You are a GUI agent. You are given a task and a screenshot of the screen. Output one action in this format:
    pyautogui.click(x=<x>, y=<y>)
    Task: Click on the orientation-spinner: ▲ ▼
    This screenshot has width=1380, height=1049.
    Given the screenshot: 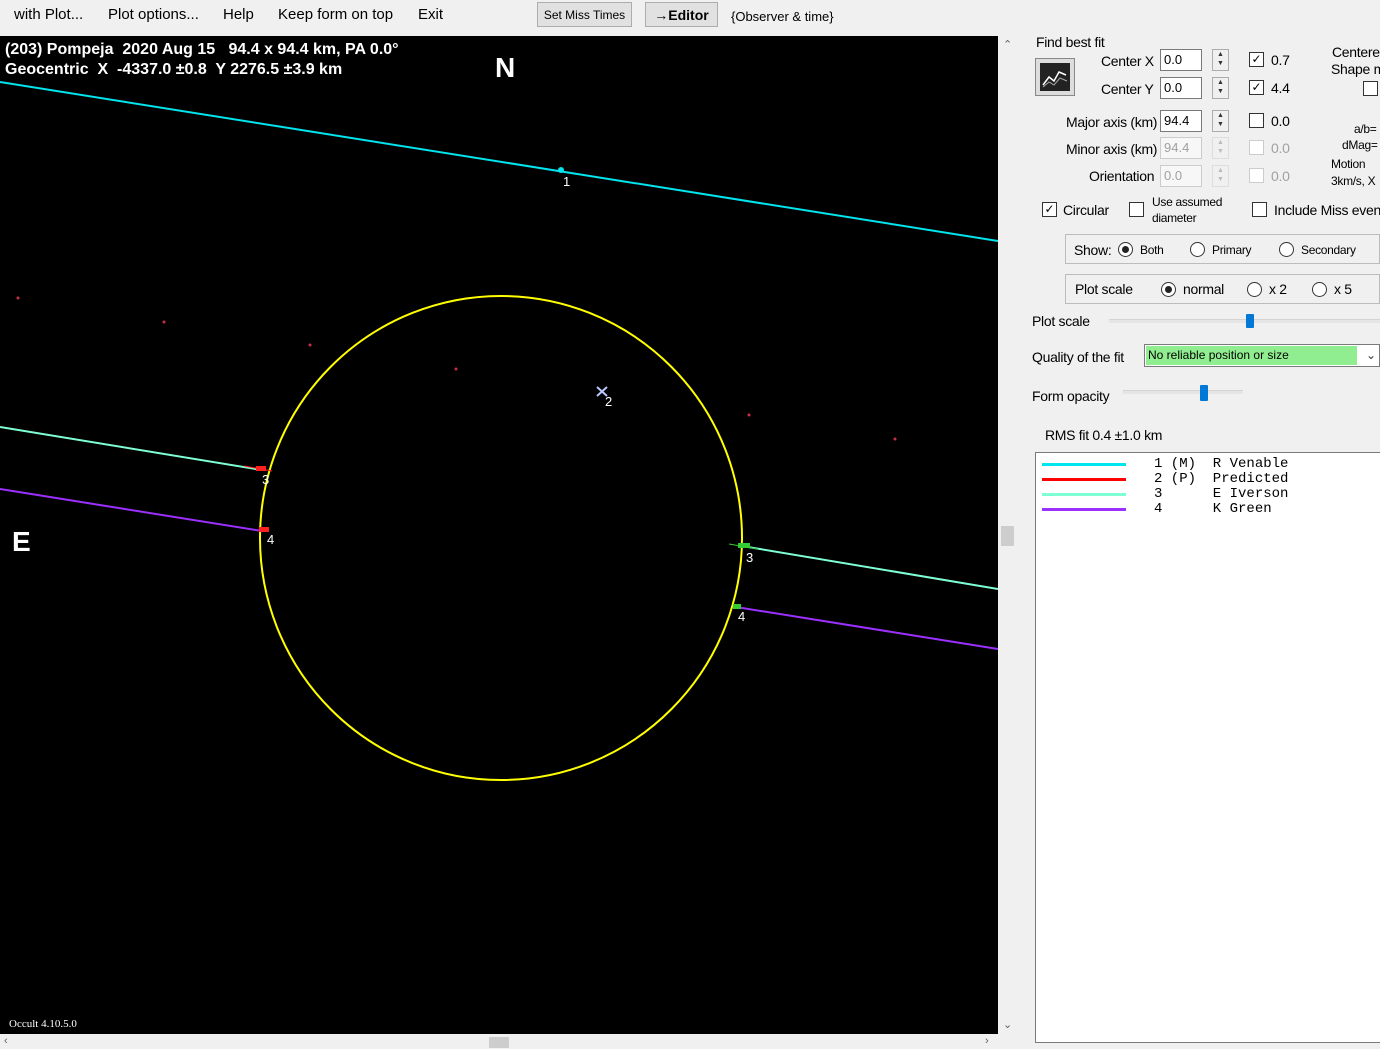 What is the action you would take?
    pyautogui.click(x=1220, y=176)
    